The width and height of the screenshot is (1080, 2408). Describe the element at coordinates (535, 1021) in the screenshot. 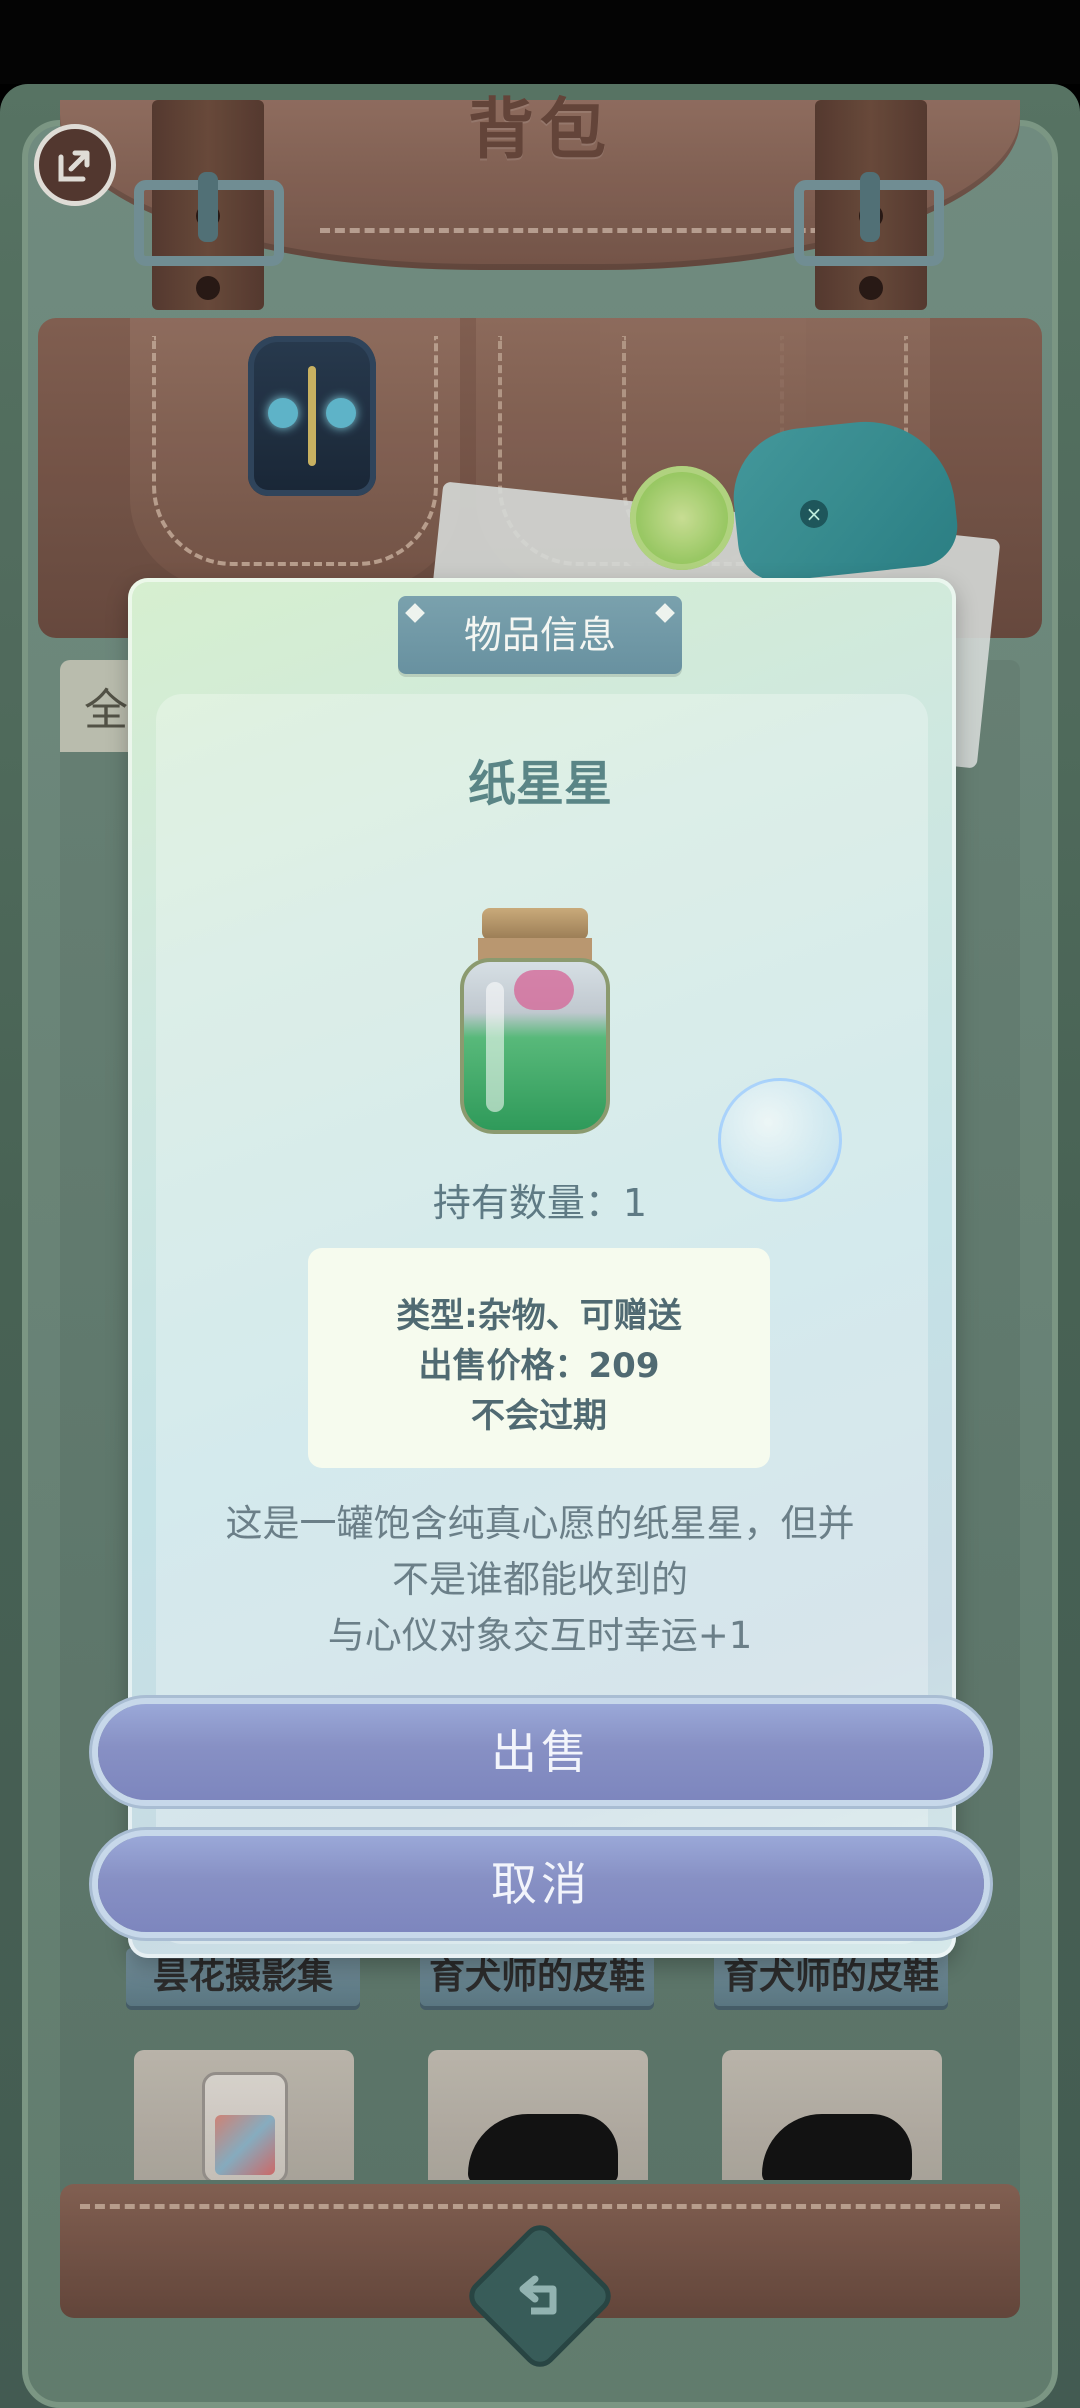

I see `paper-star-jar-icon` at that location.